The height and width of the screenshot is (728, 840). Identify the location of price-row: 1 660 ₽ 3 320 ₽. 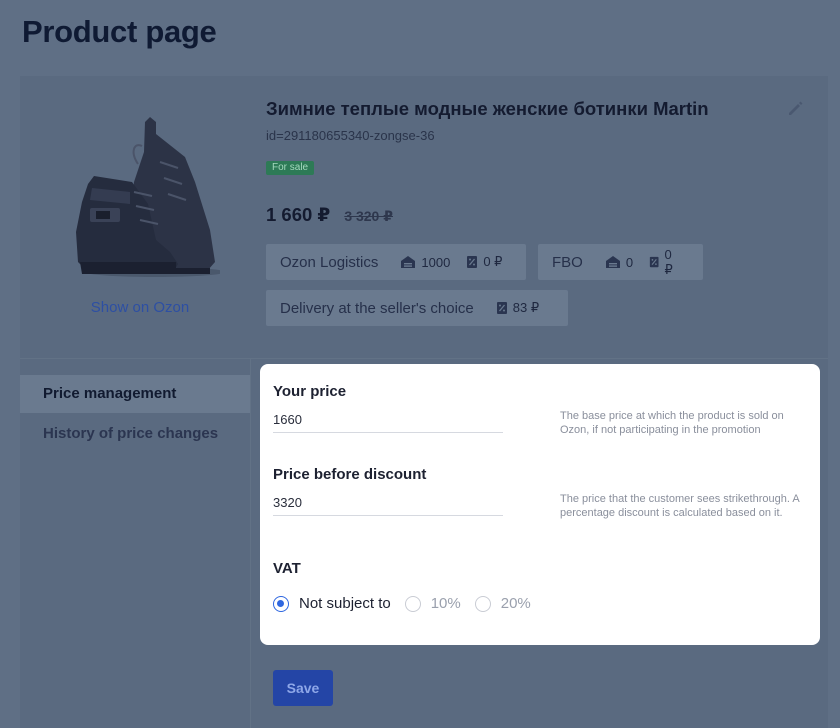
(329, 215).